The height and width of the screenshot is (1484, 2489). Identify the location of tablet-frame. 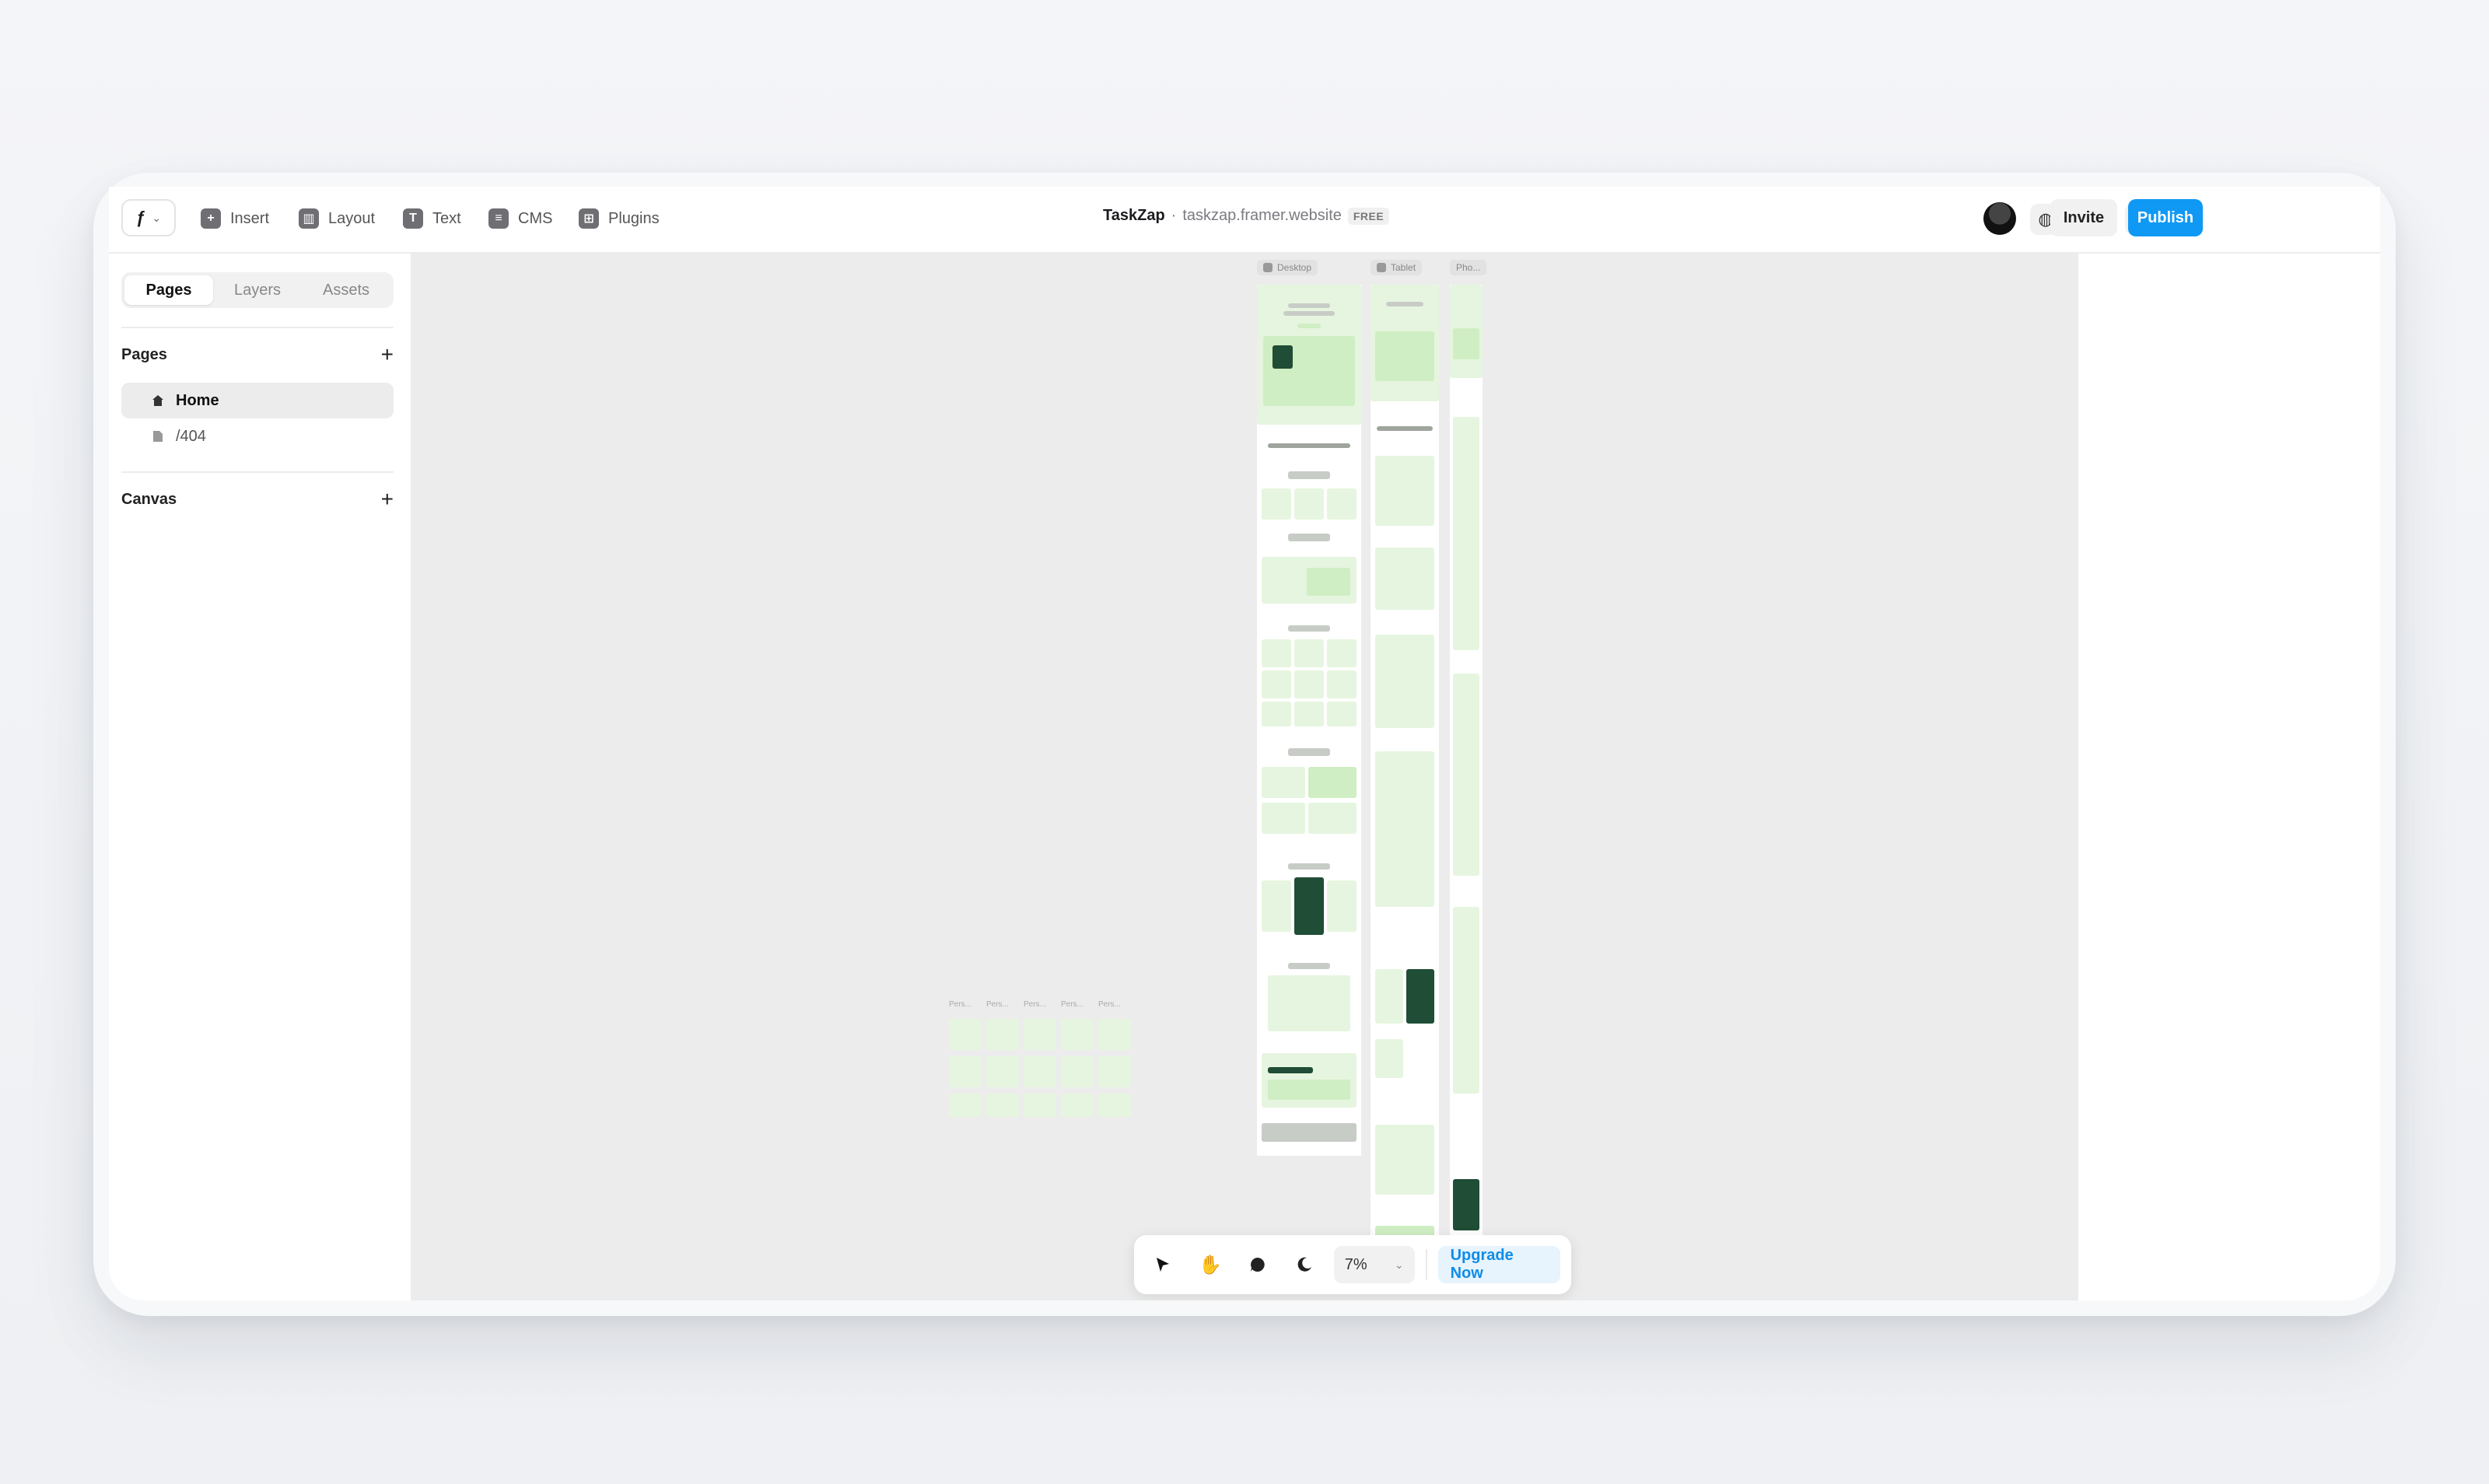
(1405, 779).